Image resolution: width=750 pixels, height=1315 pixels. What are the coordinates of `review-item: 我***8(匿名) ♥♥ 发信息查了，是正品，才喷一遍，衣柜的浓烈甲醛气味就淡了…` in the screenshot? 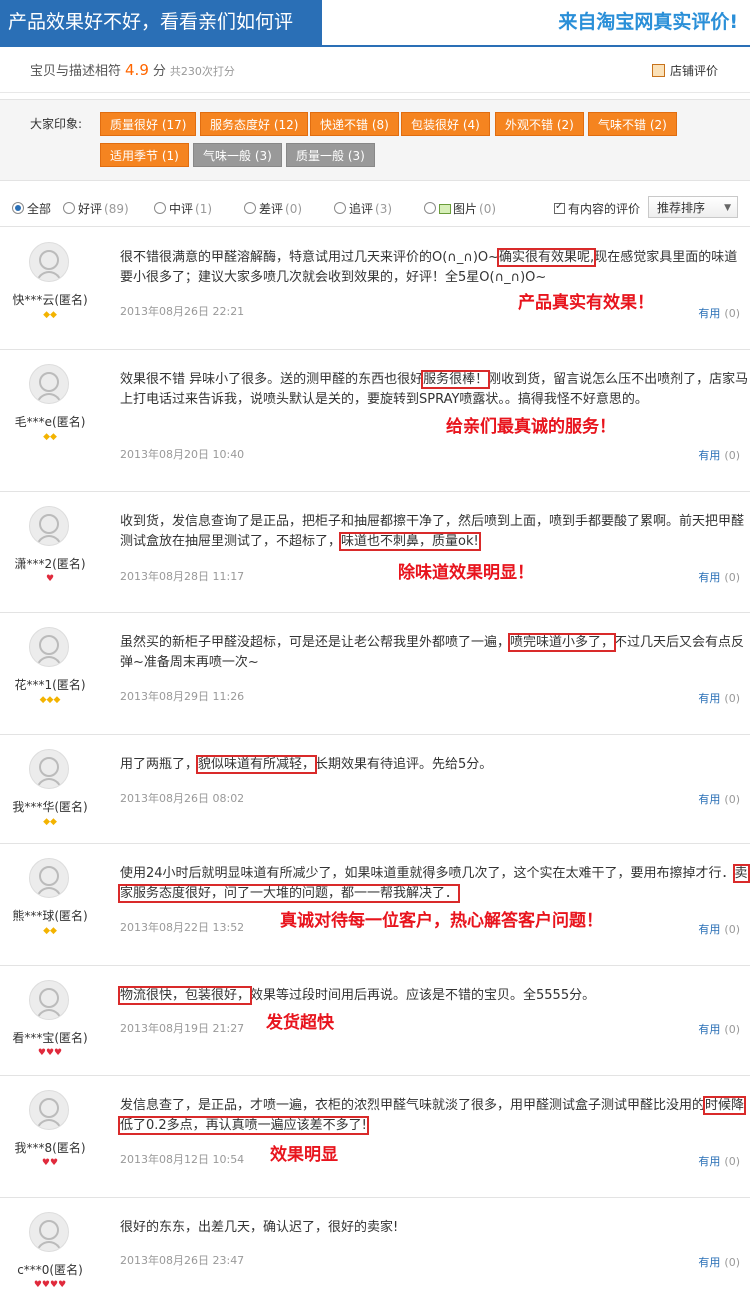 It's located at (375, 1137).